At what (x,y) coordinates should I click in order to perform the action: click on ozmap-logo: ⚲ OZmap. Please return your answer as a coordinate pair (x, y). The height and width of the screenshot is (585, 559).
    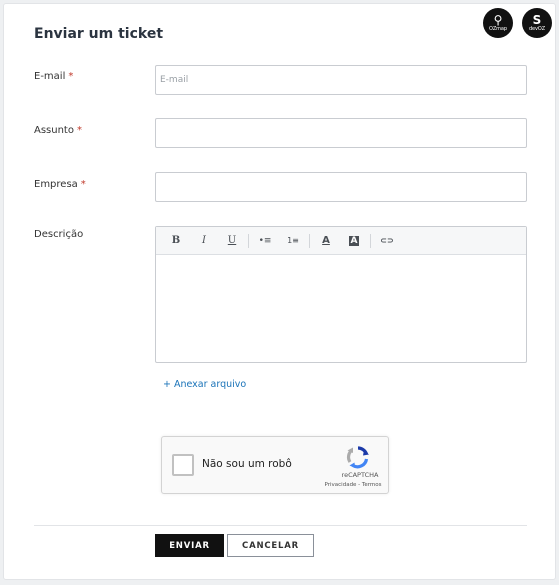
    Looking at the image, I should click on (498, 23).